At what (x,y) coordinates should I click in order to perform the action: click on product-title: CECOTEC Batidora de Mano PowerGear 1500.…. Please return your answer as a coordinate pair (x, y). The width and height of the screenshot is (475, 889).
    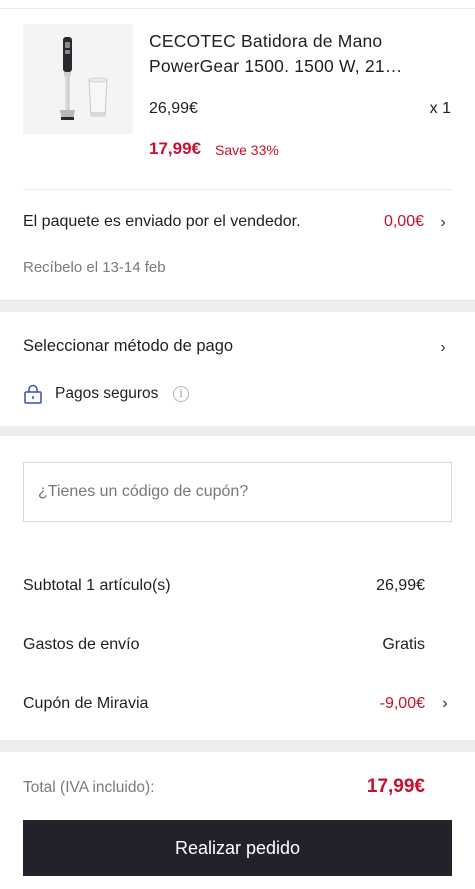
    Looking at the image, I should click on (300, 54).